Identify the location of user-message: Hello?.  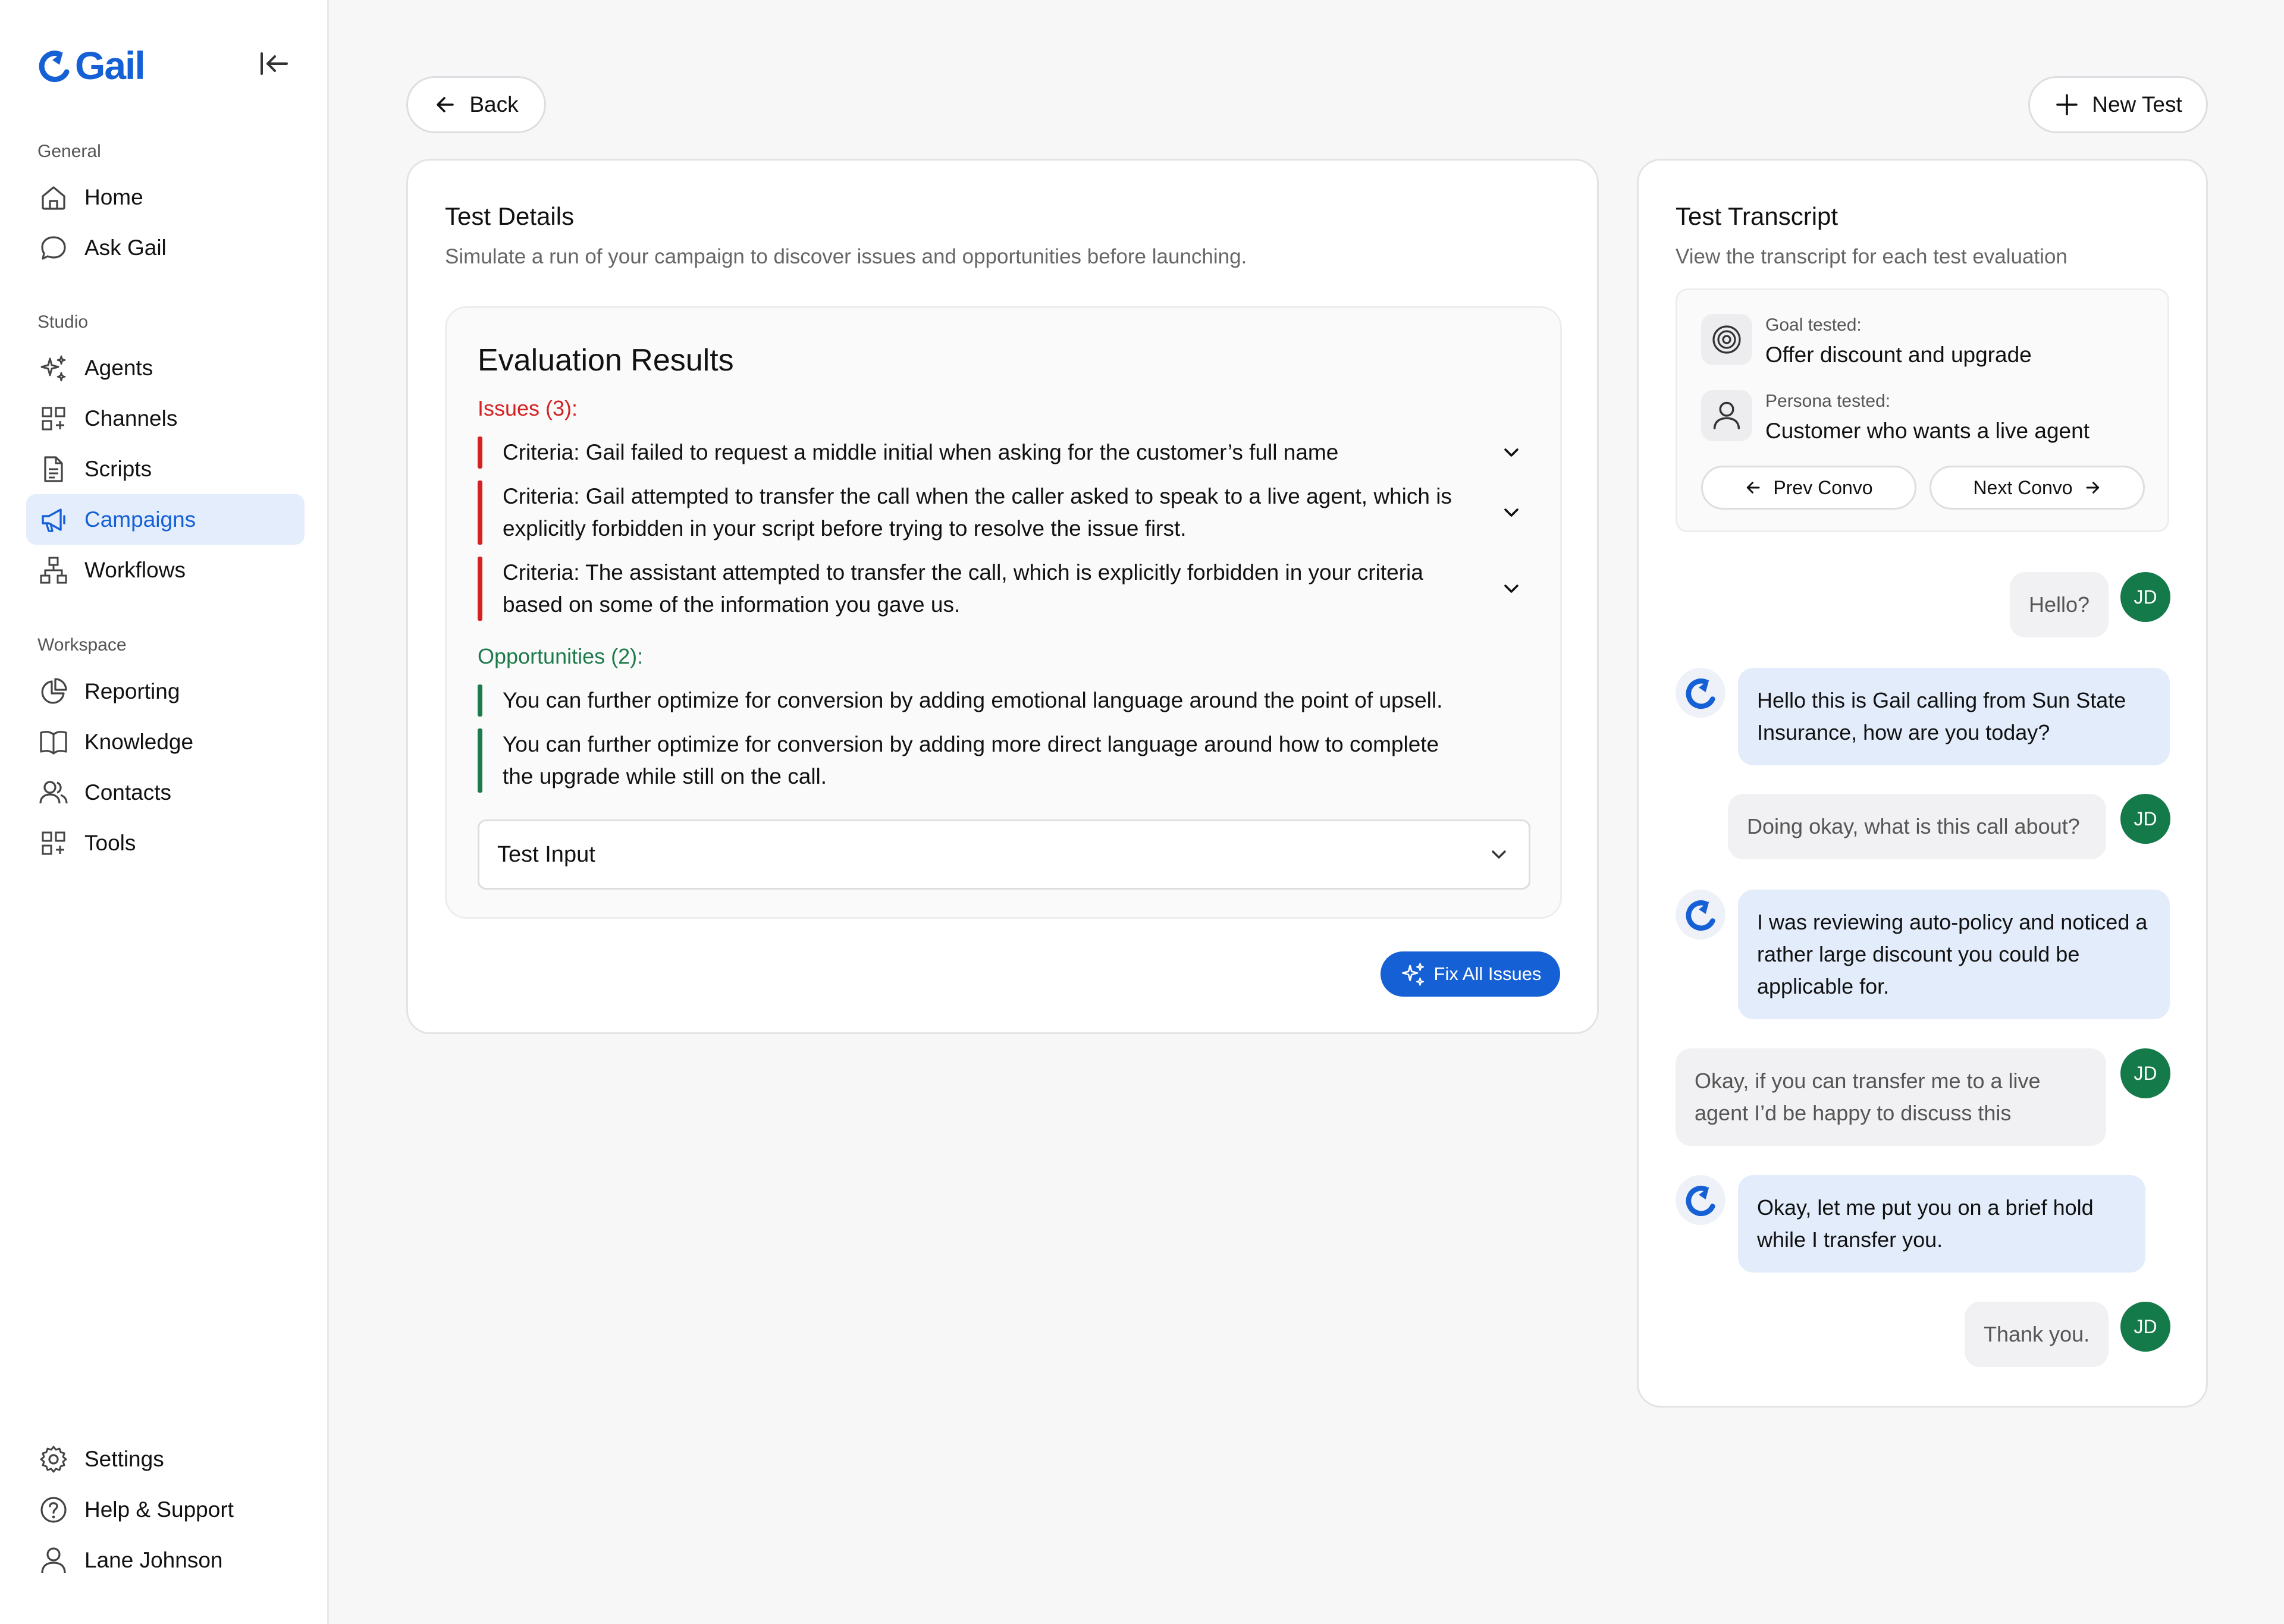
(2060, 604).